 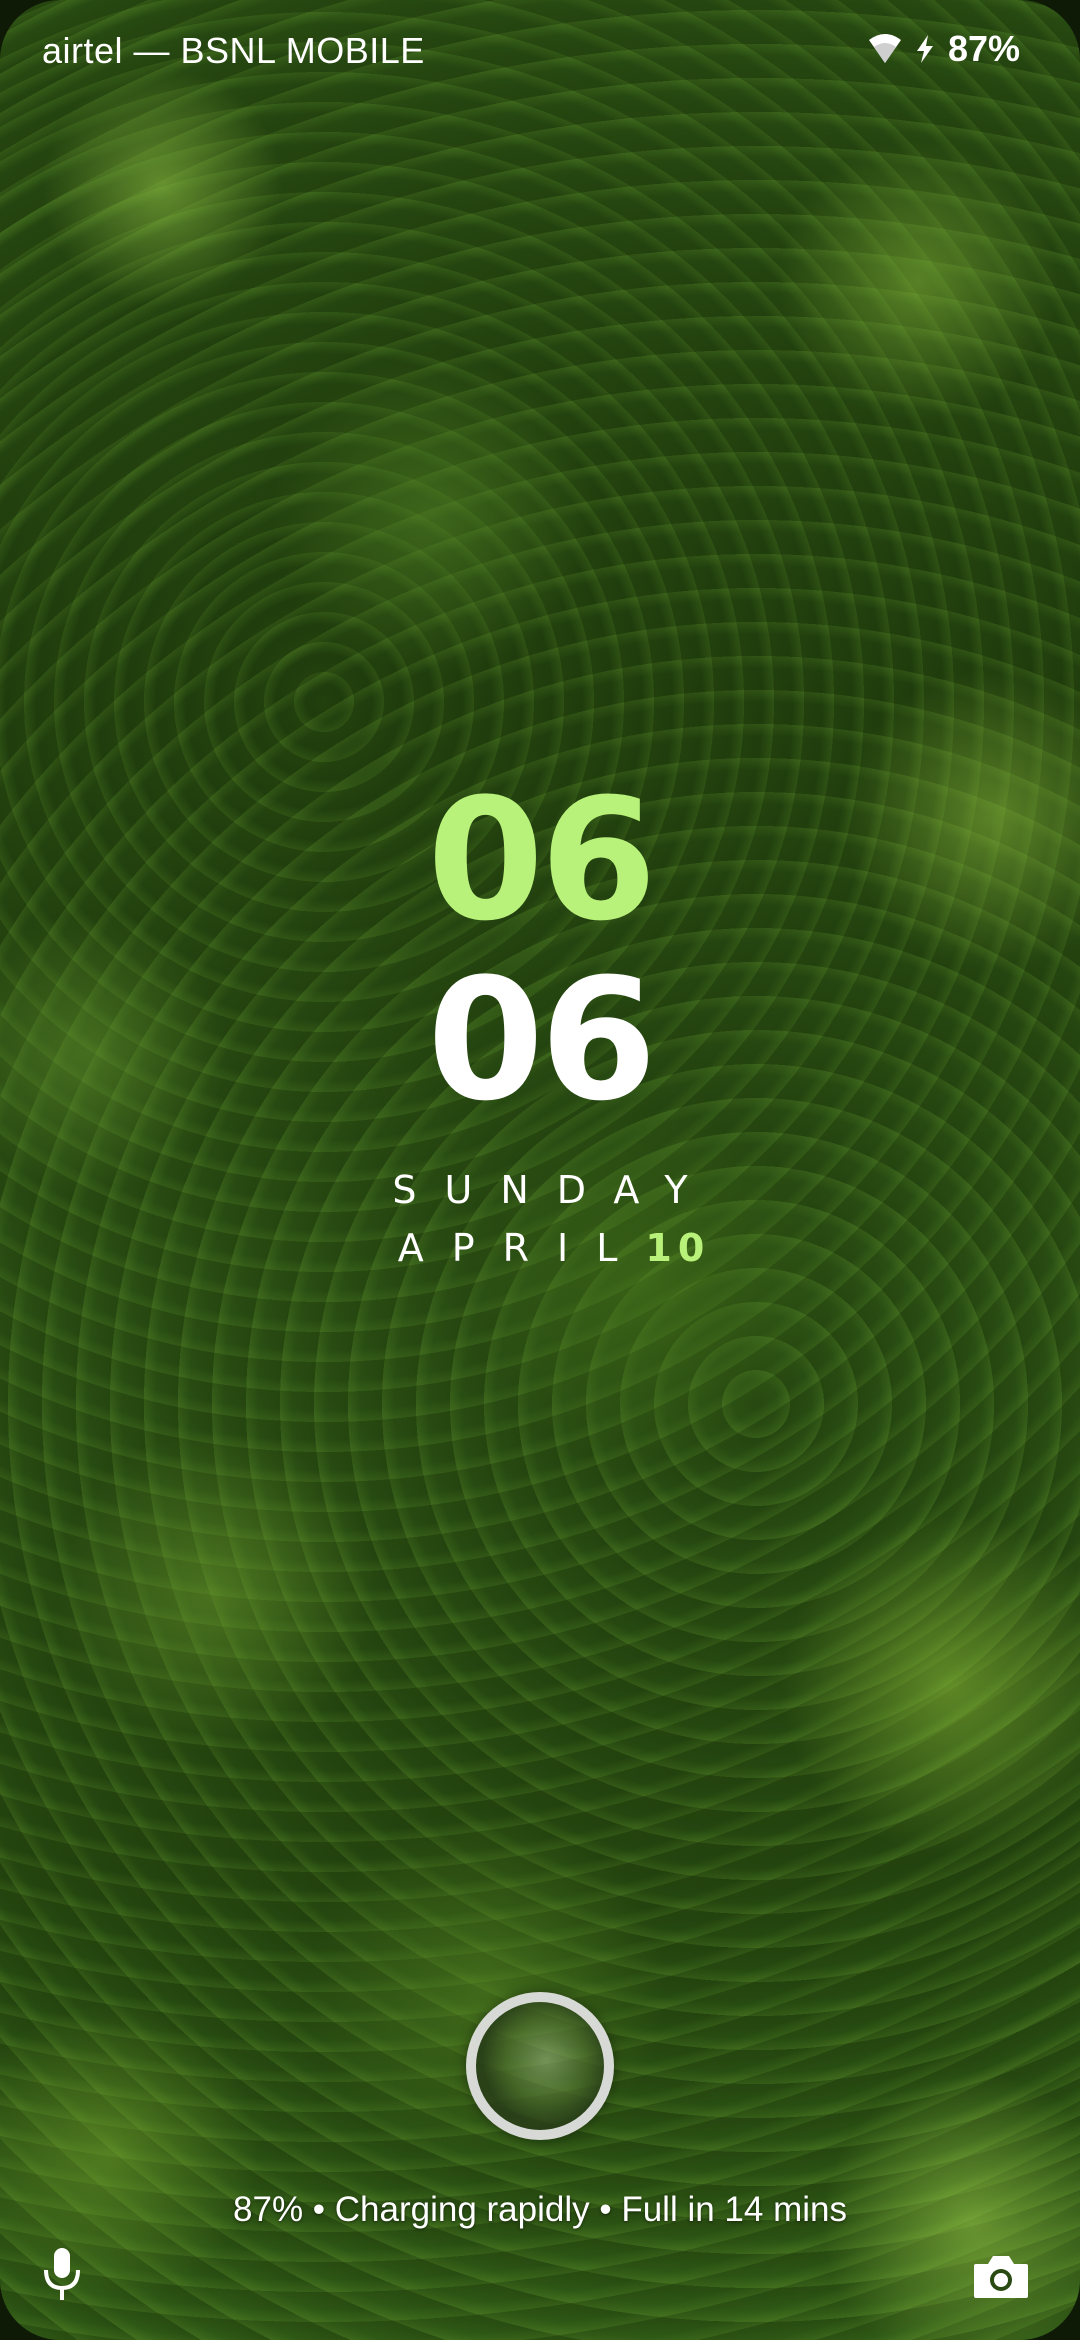 What do you see at coordinates (678, 1248) in the screenshot?
I see `date-day-number: 10` at bounding box center [678, 1248].